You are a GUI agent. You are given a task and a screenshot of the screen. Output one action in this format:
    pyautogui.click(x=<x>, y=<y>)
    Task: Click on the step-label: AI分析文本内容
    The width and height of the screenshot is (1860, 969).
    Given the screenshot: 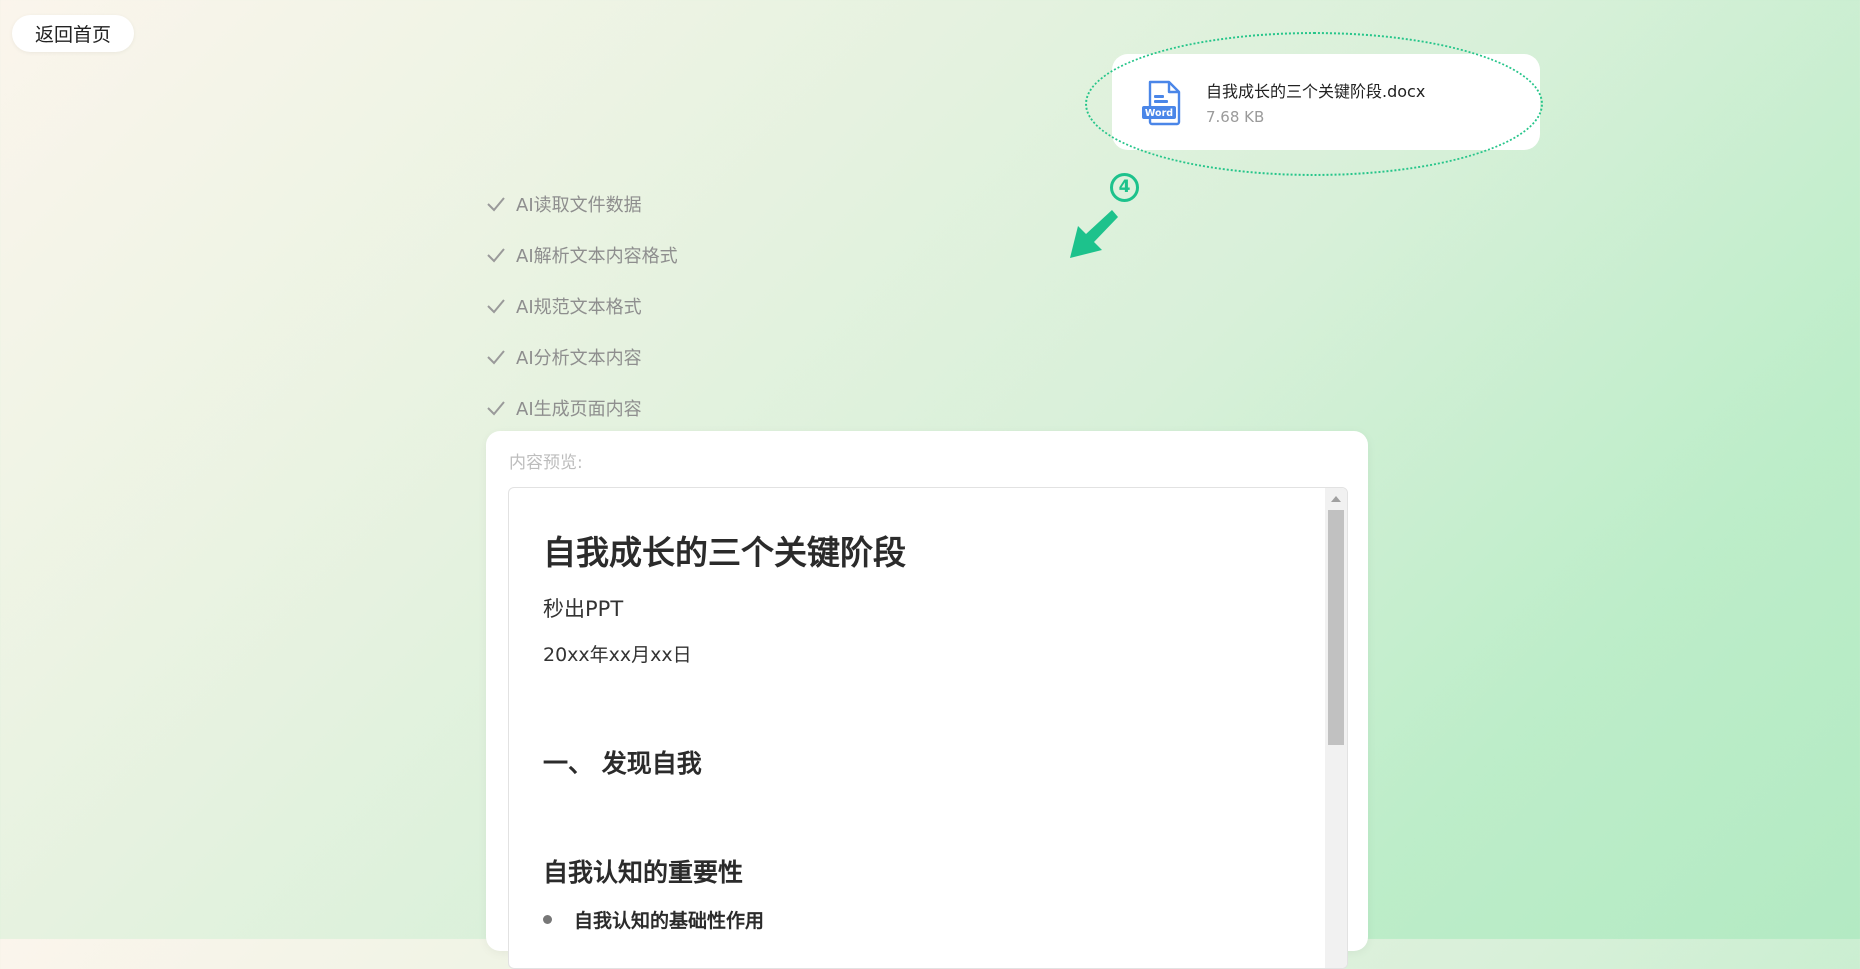 What is the action you would take?
    pyautogui.click(x=579, y=358)
    